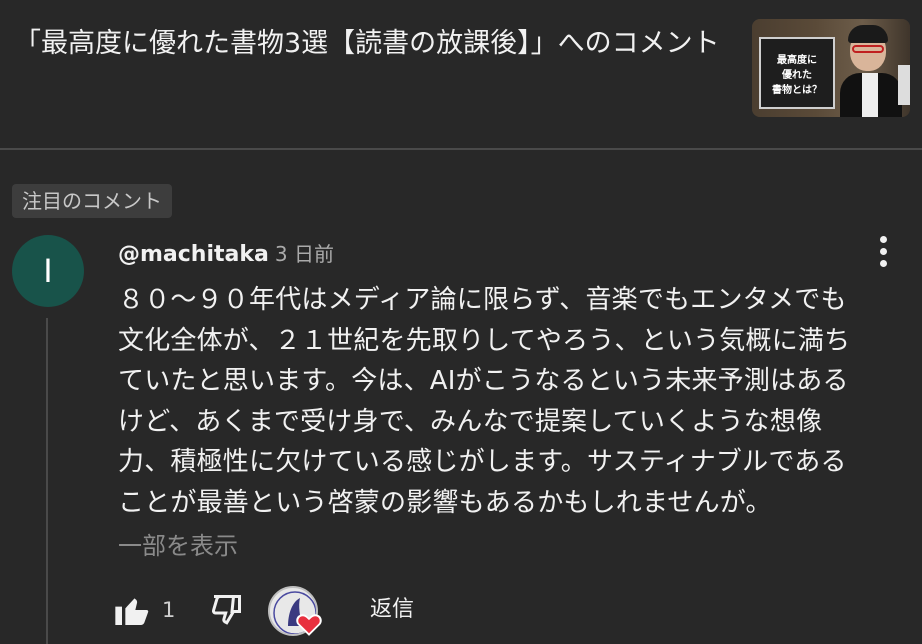 This screenshot has width=922, height=644. Describe the element at coordinates (797, 60) in the screenshot. I see `thumbnail-caption-line: 最高度に` at that location.